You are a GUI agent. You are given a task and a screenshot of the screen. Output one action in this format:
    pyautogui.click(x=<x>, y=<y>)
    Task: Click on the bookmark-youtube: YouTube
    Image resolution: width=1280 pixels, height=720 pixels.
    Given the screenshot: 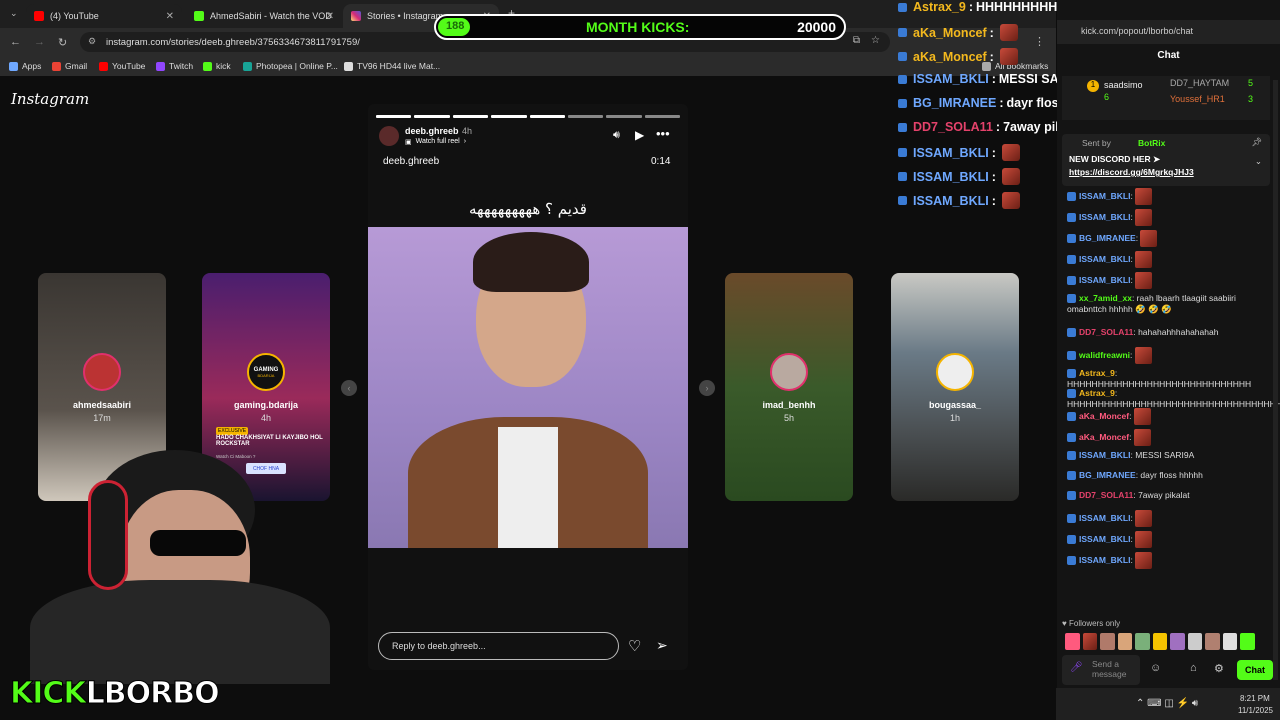 What is the action you would take?
    pyautogui.click(x=122, y=66)
    